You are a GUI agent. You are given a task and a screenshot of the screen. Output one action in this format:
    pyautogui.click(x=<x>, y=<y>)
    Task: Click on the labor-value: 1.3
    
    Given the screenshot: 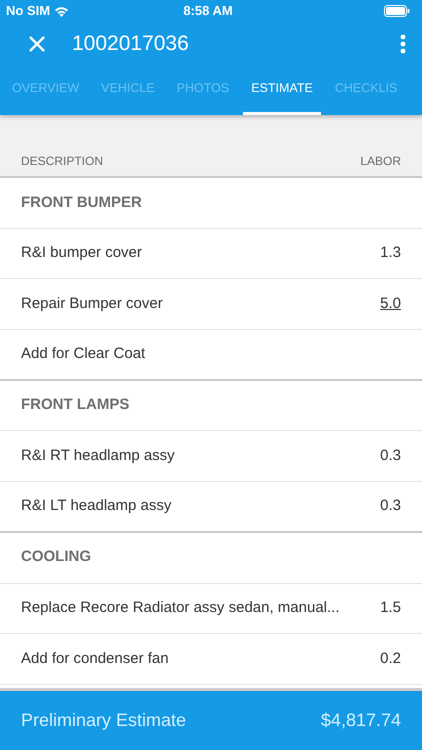 What is the action you would take?
    pyautogui.click(x=390, y=253)
    